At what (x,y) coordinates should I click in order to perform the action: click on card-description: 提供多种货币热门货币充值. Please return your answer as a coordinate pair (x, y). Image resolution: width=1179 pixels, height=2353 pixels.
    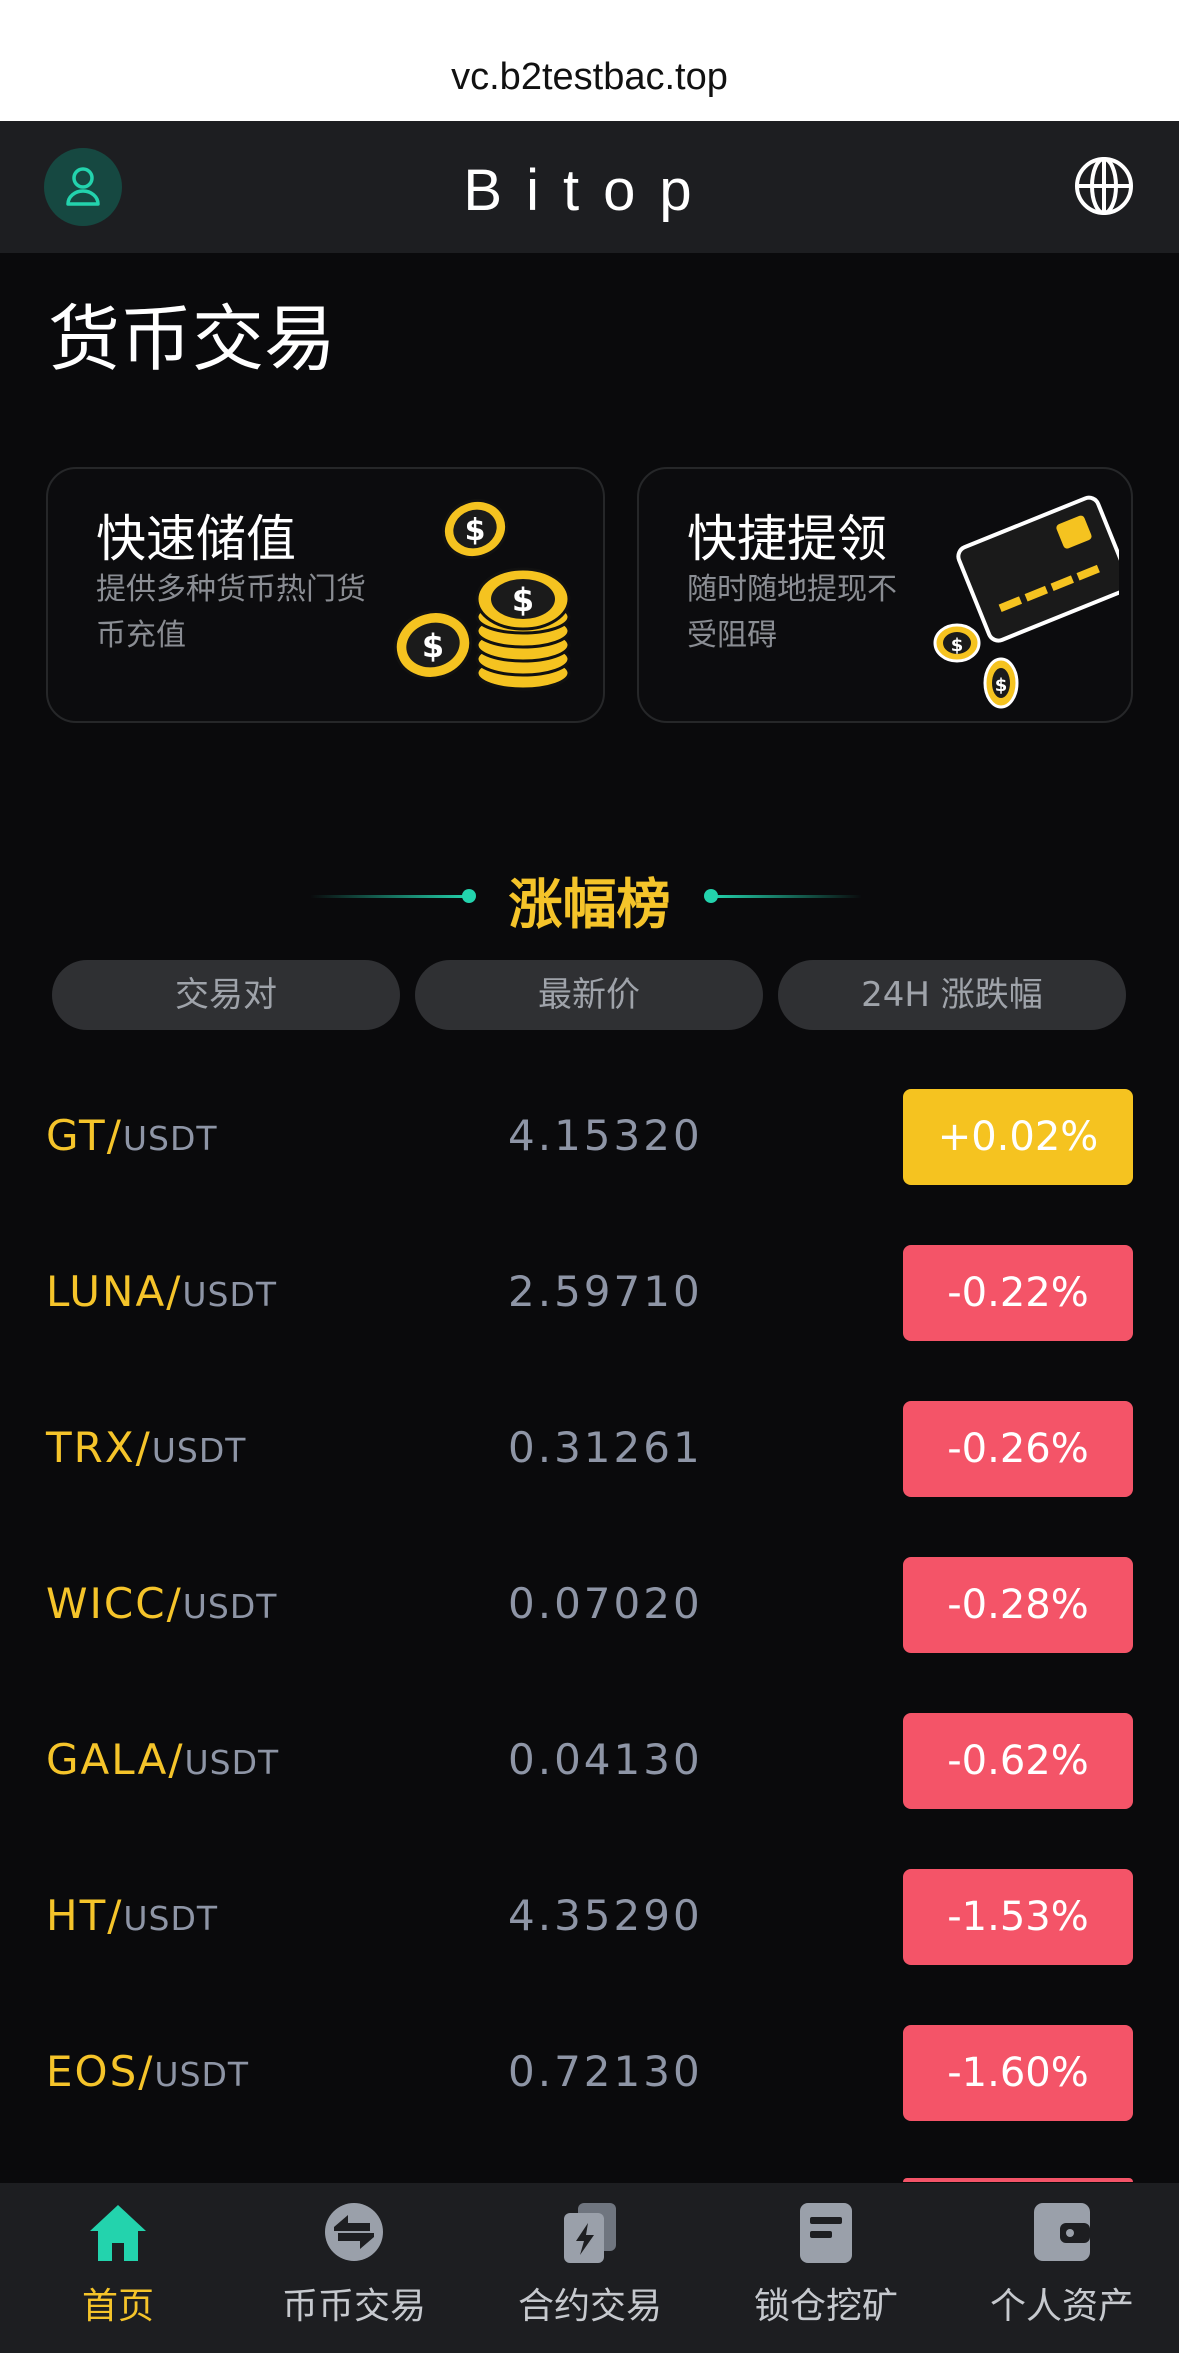
    Looking at the image, I should click on (231, 612).